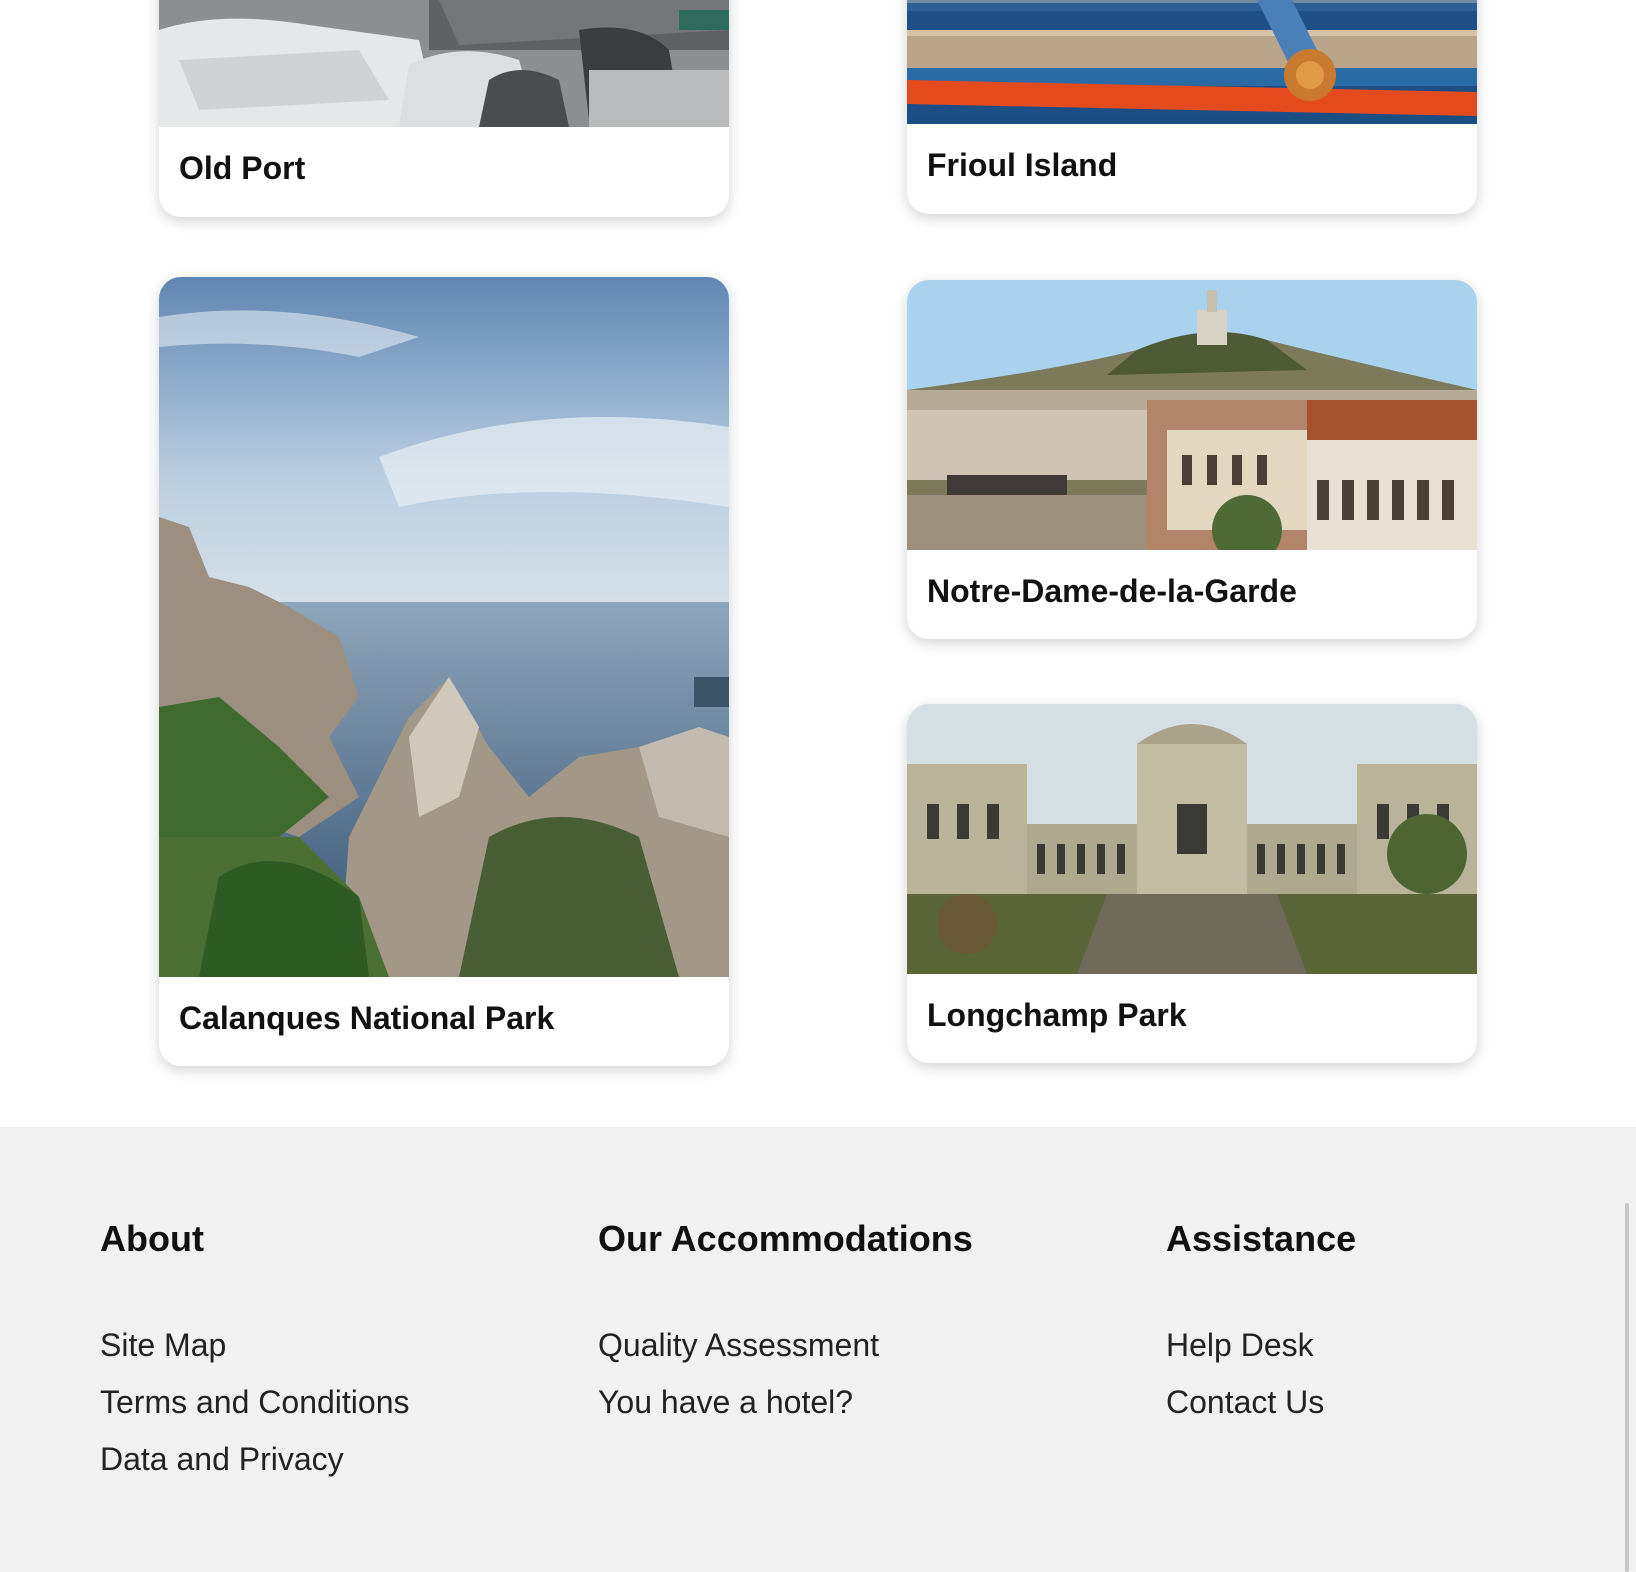 This screenshot has height=1572, width=1636. What do you see at coordinates (1192, 62) in the screenshot?
I see `frioul-island-photo` at bounding box center [1192, 62].